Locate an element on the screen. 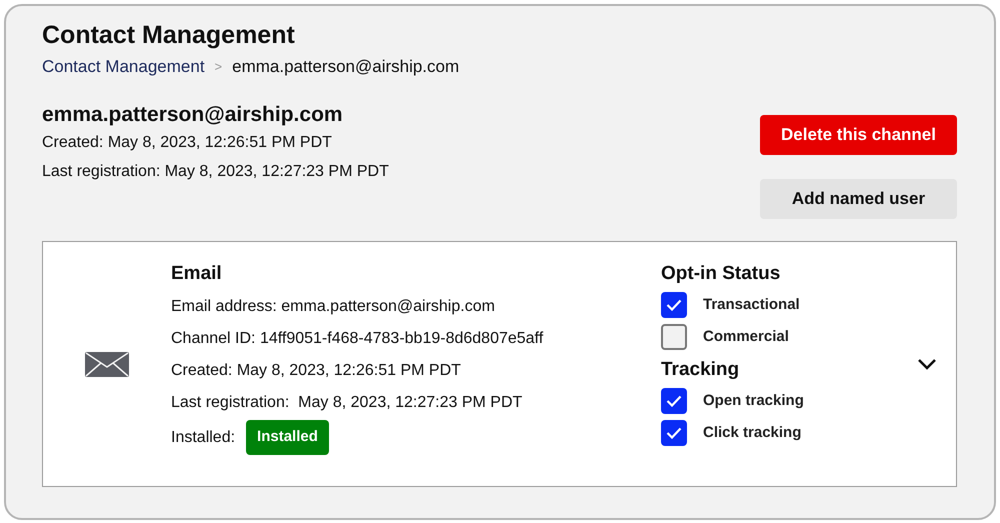 Image resolution: width=1000 pixels, height=523 pixels. card-title: Email is located at coordinates (196, 274).